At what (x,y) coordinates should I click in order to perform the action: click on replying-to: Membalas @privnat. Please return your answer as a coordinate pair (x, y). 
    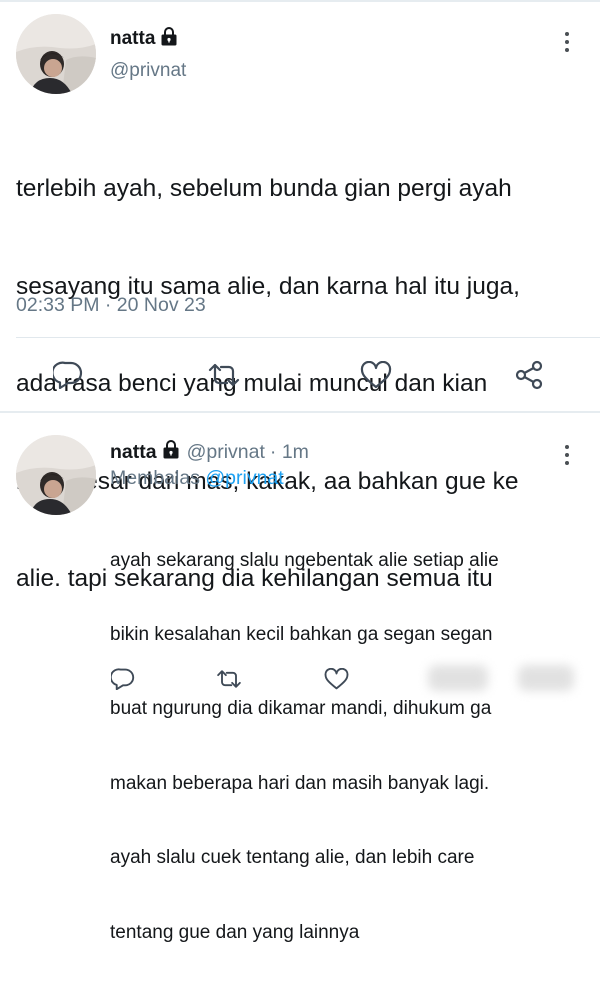
    Looking at the image, I should click on (197, 478).